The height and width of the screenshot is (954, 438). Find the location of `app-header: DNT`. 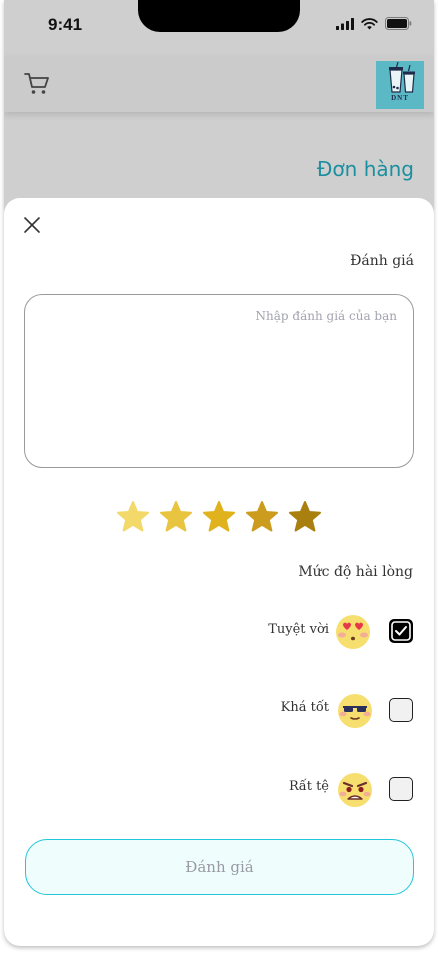

app-header: DNT is located at coordinates (219, 84).